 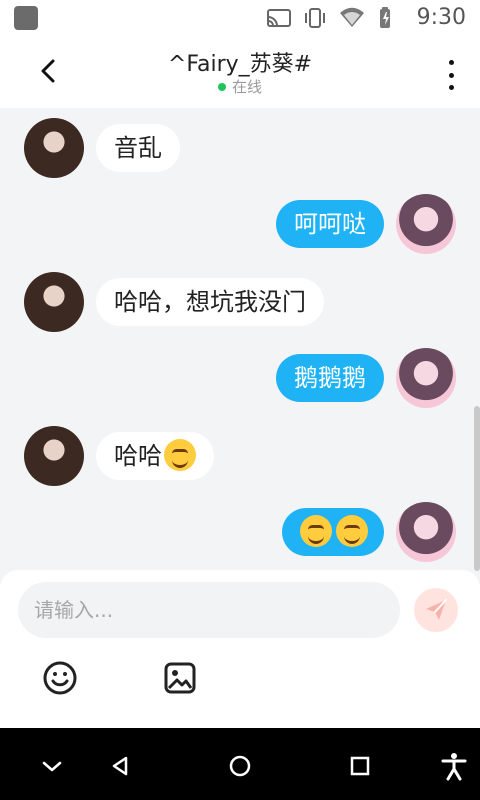 What do you see at coordinates (352, 17) in the screenshot?
I see `wifi-icon` at bounding box center [352, 17].